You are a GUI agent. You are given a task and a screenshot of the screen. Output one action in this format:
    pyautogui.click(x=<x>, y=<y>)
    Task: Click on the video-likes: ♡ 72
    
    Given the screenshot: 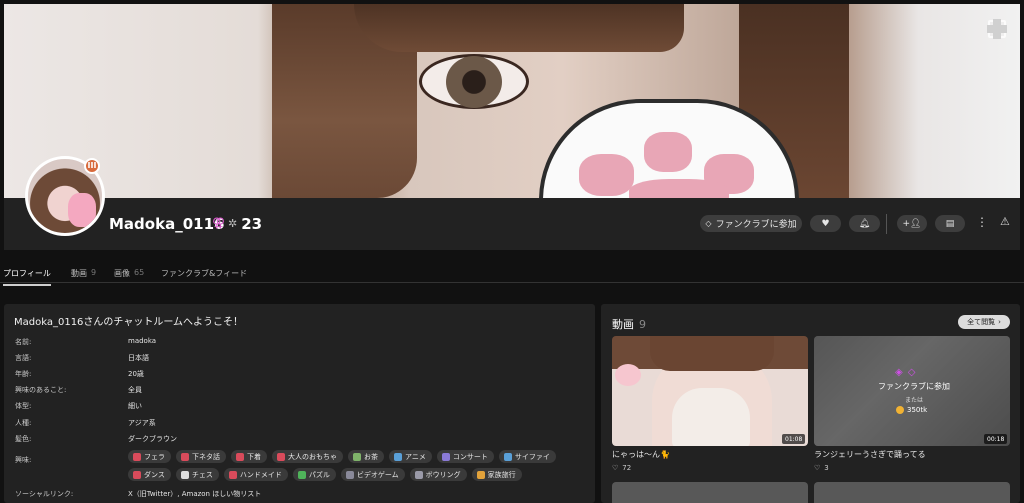 What is the action you would take?
    pyautogui.click(x=621, y=468)
    